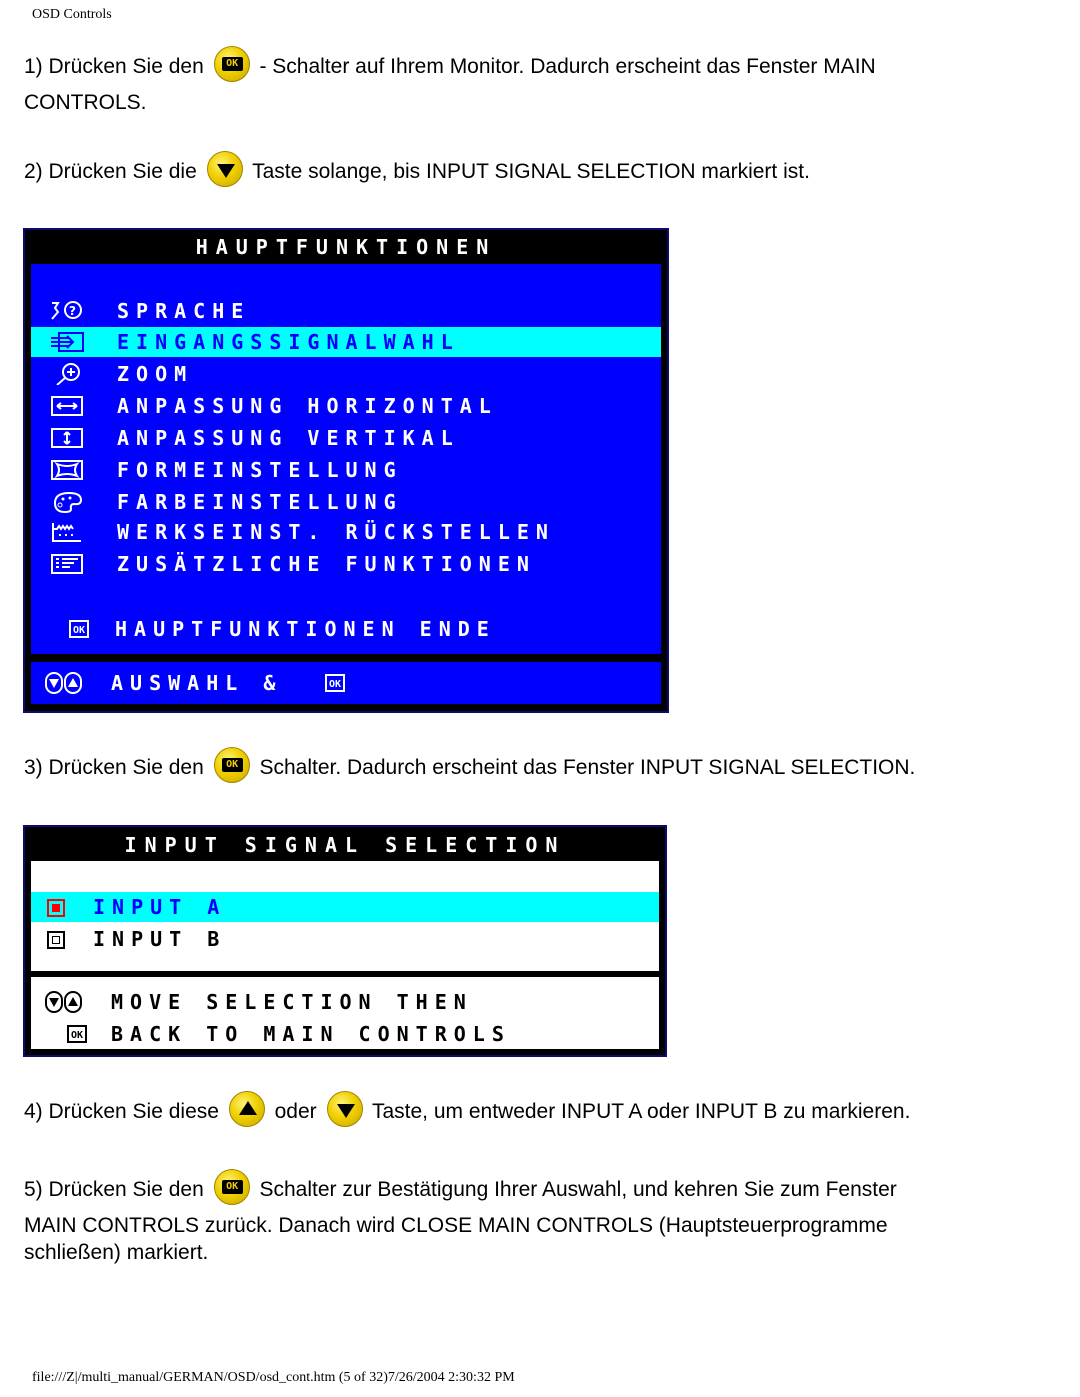  What do you see at coordinates (67, 502) in the screenshot?
I see `color-palette-icon` at bounding box center [67, 502].